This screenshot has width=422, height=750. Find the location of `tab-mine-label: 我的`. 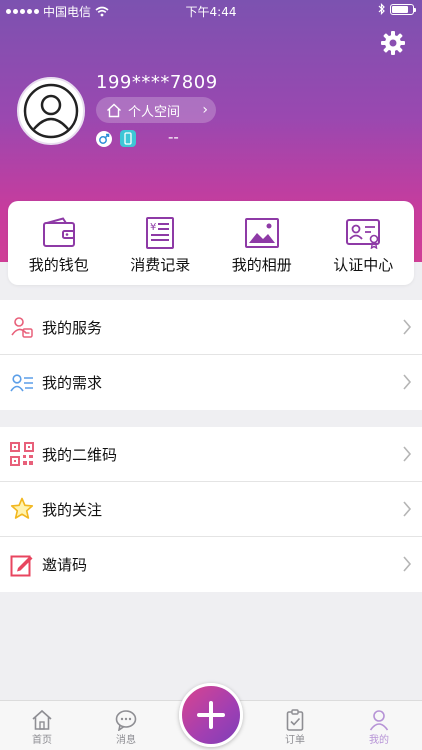

tab-mine-label: 我的 is located at coordinates (379, 740).